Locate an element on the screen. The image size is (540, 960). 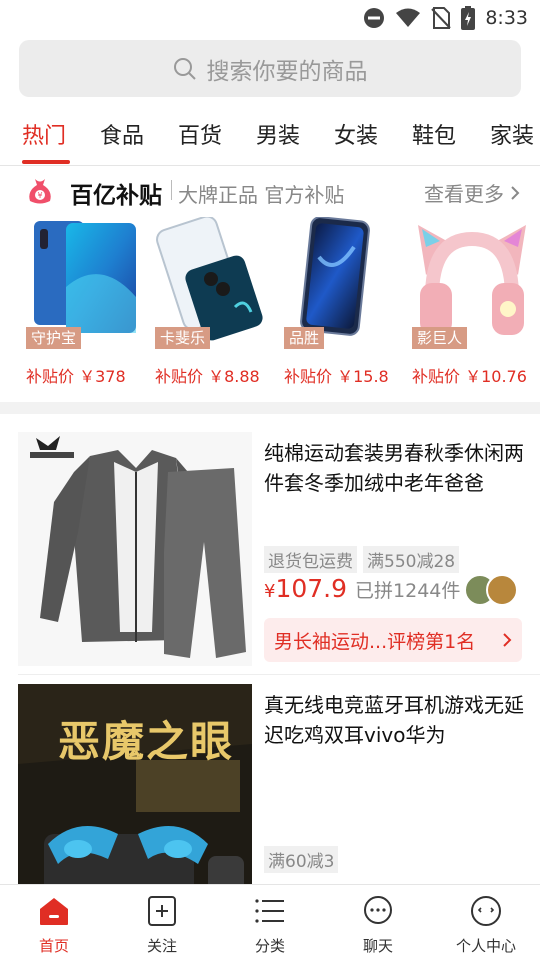
category-tabs: 热门 食品 百货 男装 女装 鞋包 家装 is located at coordinates (270, 137).